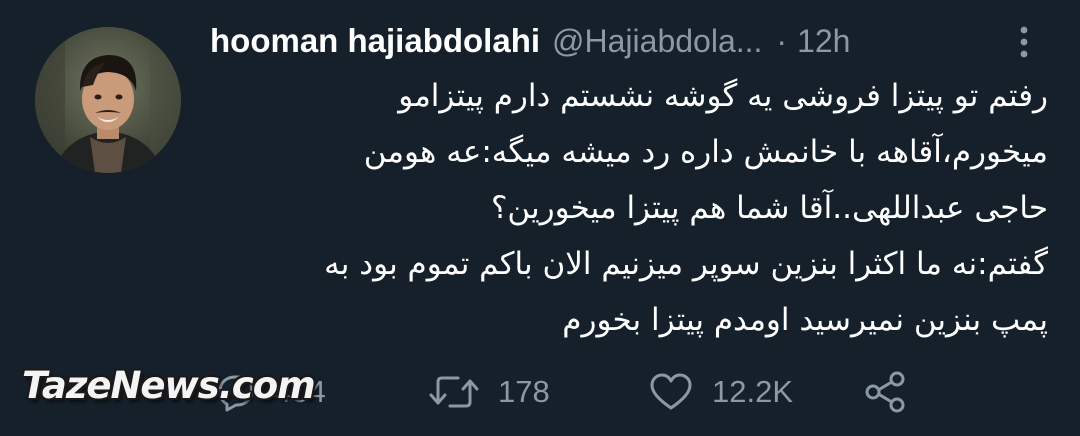  I want to click on share-icon, so click(885, 392).